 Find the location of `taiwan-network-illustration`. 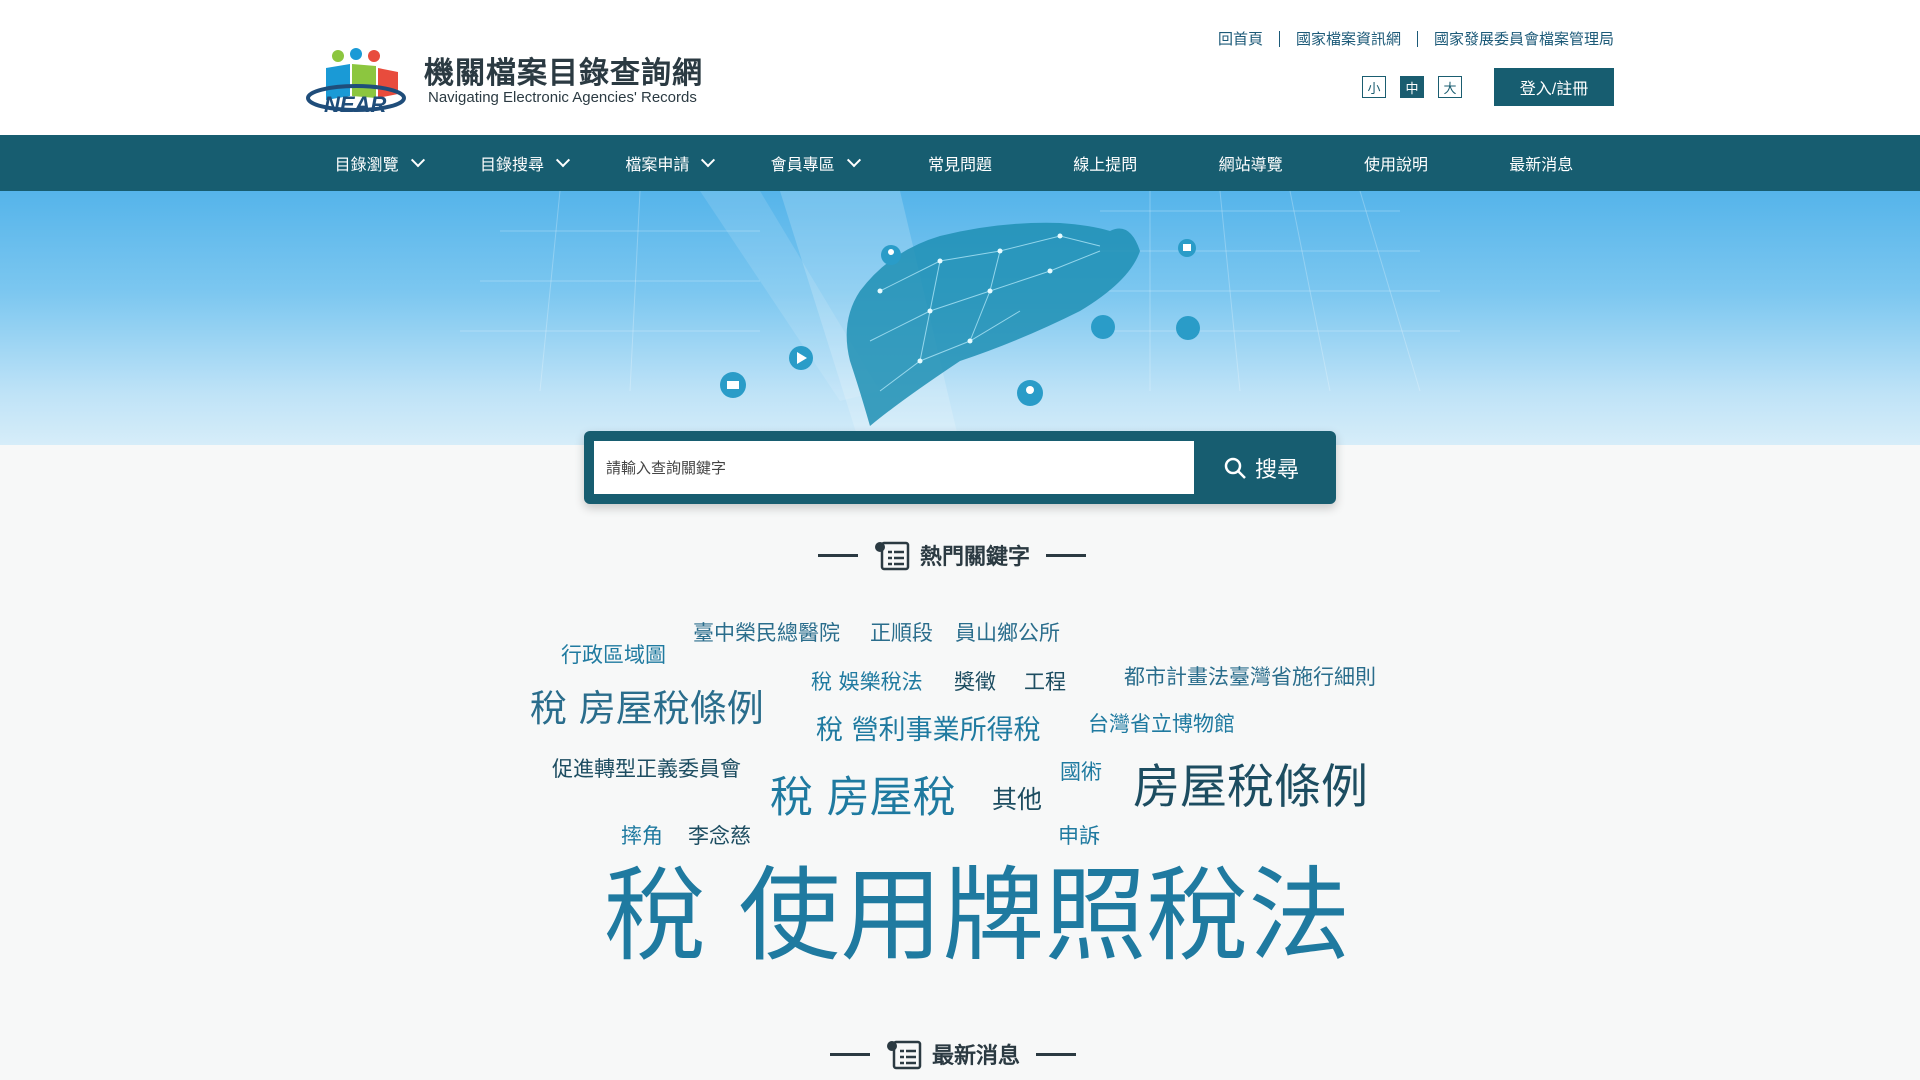

taiwan-network-illustration is located at coordinates (960, 318).